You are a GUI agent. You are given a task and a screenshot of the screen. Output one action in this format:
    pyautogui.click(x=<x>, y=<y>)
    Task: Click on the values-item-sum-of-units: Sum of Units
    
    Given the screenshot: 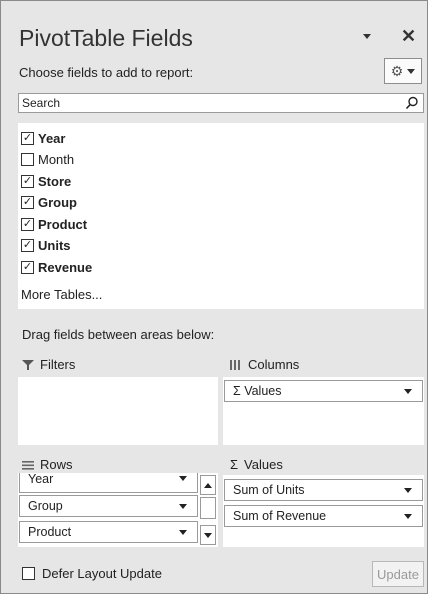 What is the action you would take?
    pyautogui.click(x=323, y=490)
    